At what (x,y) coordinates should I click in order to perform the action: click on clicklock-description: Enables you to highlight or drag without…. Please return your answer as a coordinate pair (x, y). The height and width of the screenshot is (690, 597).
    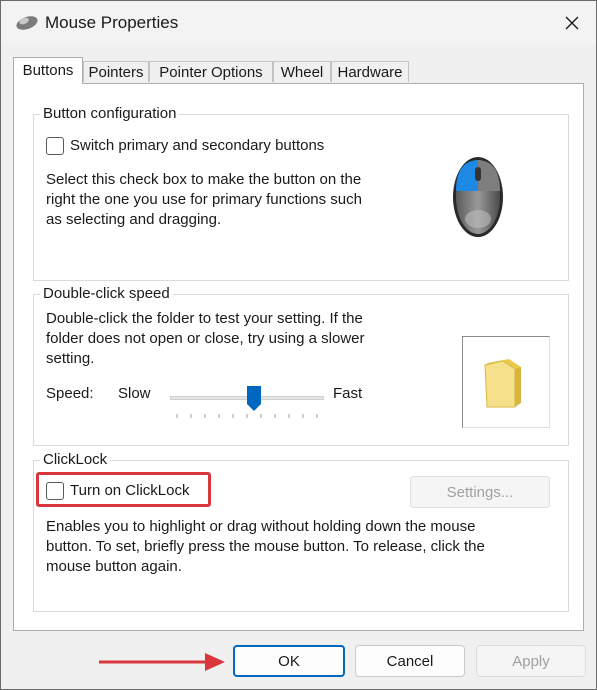
    Looking at the image, I should click on (265, 546).